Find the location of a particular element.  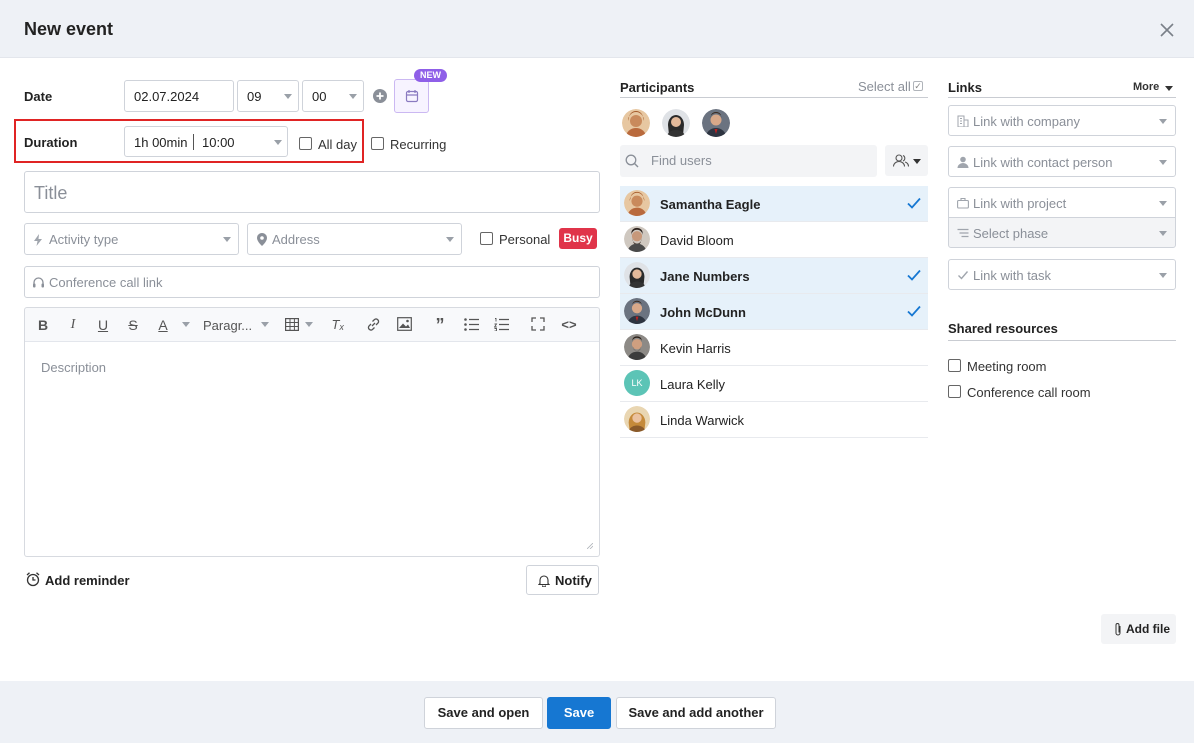

participant-name: Laura Kelly is located at coordinates (693, 384).